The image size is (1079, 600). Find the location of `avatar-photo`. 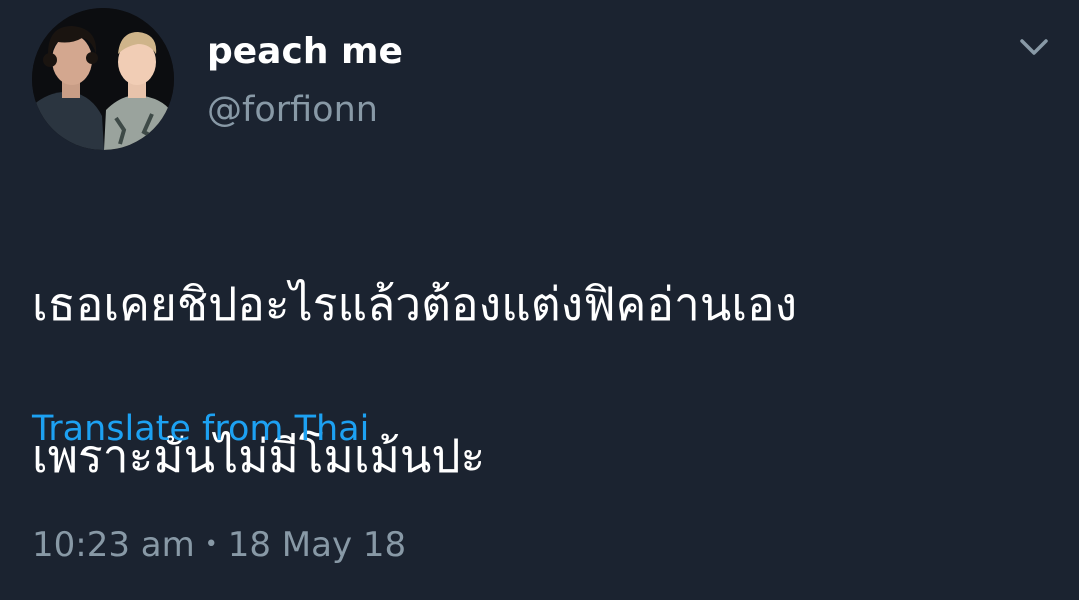

avatar-photo is located at coordinates (103, 79).